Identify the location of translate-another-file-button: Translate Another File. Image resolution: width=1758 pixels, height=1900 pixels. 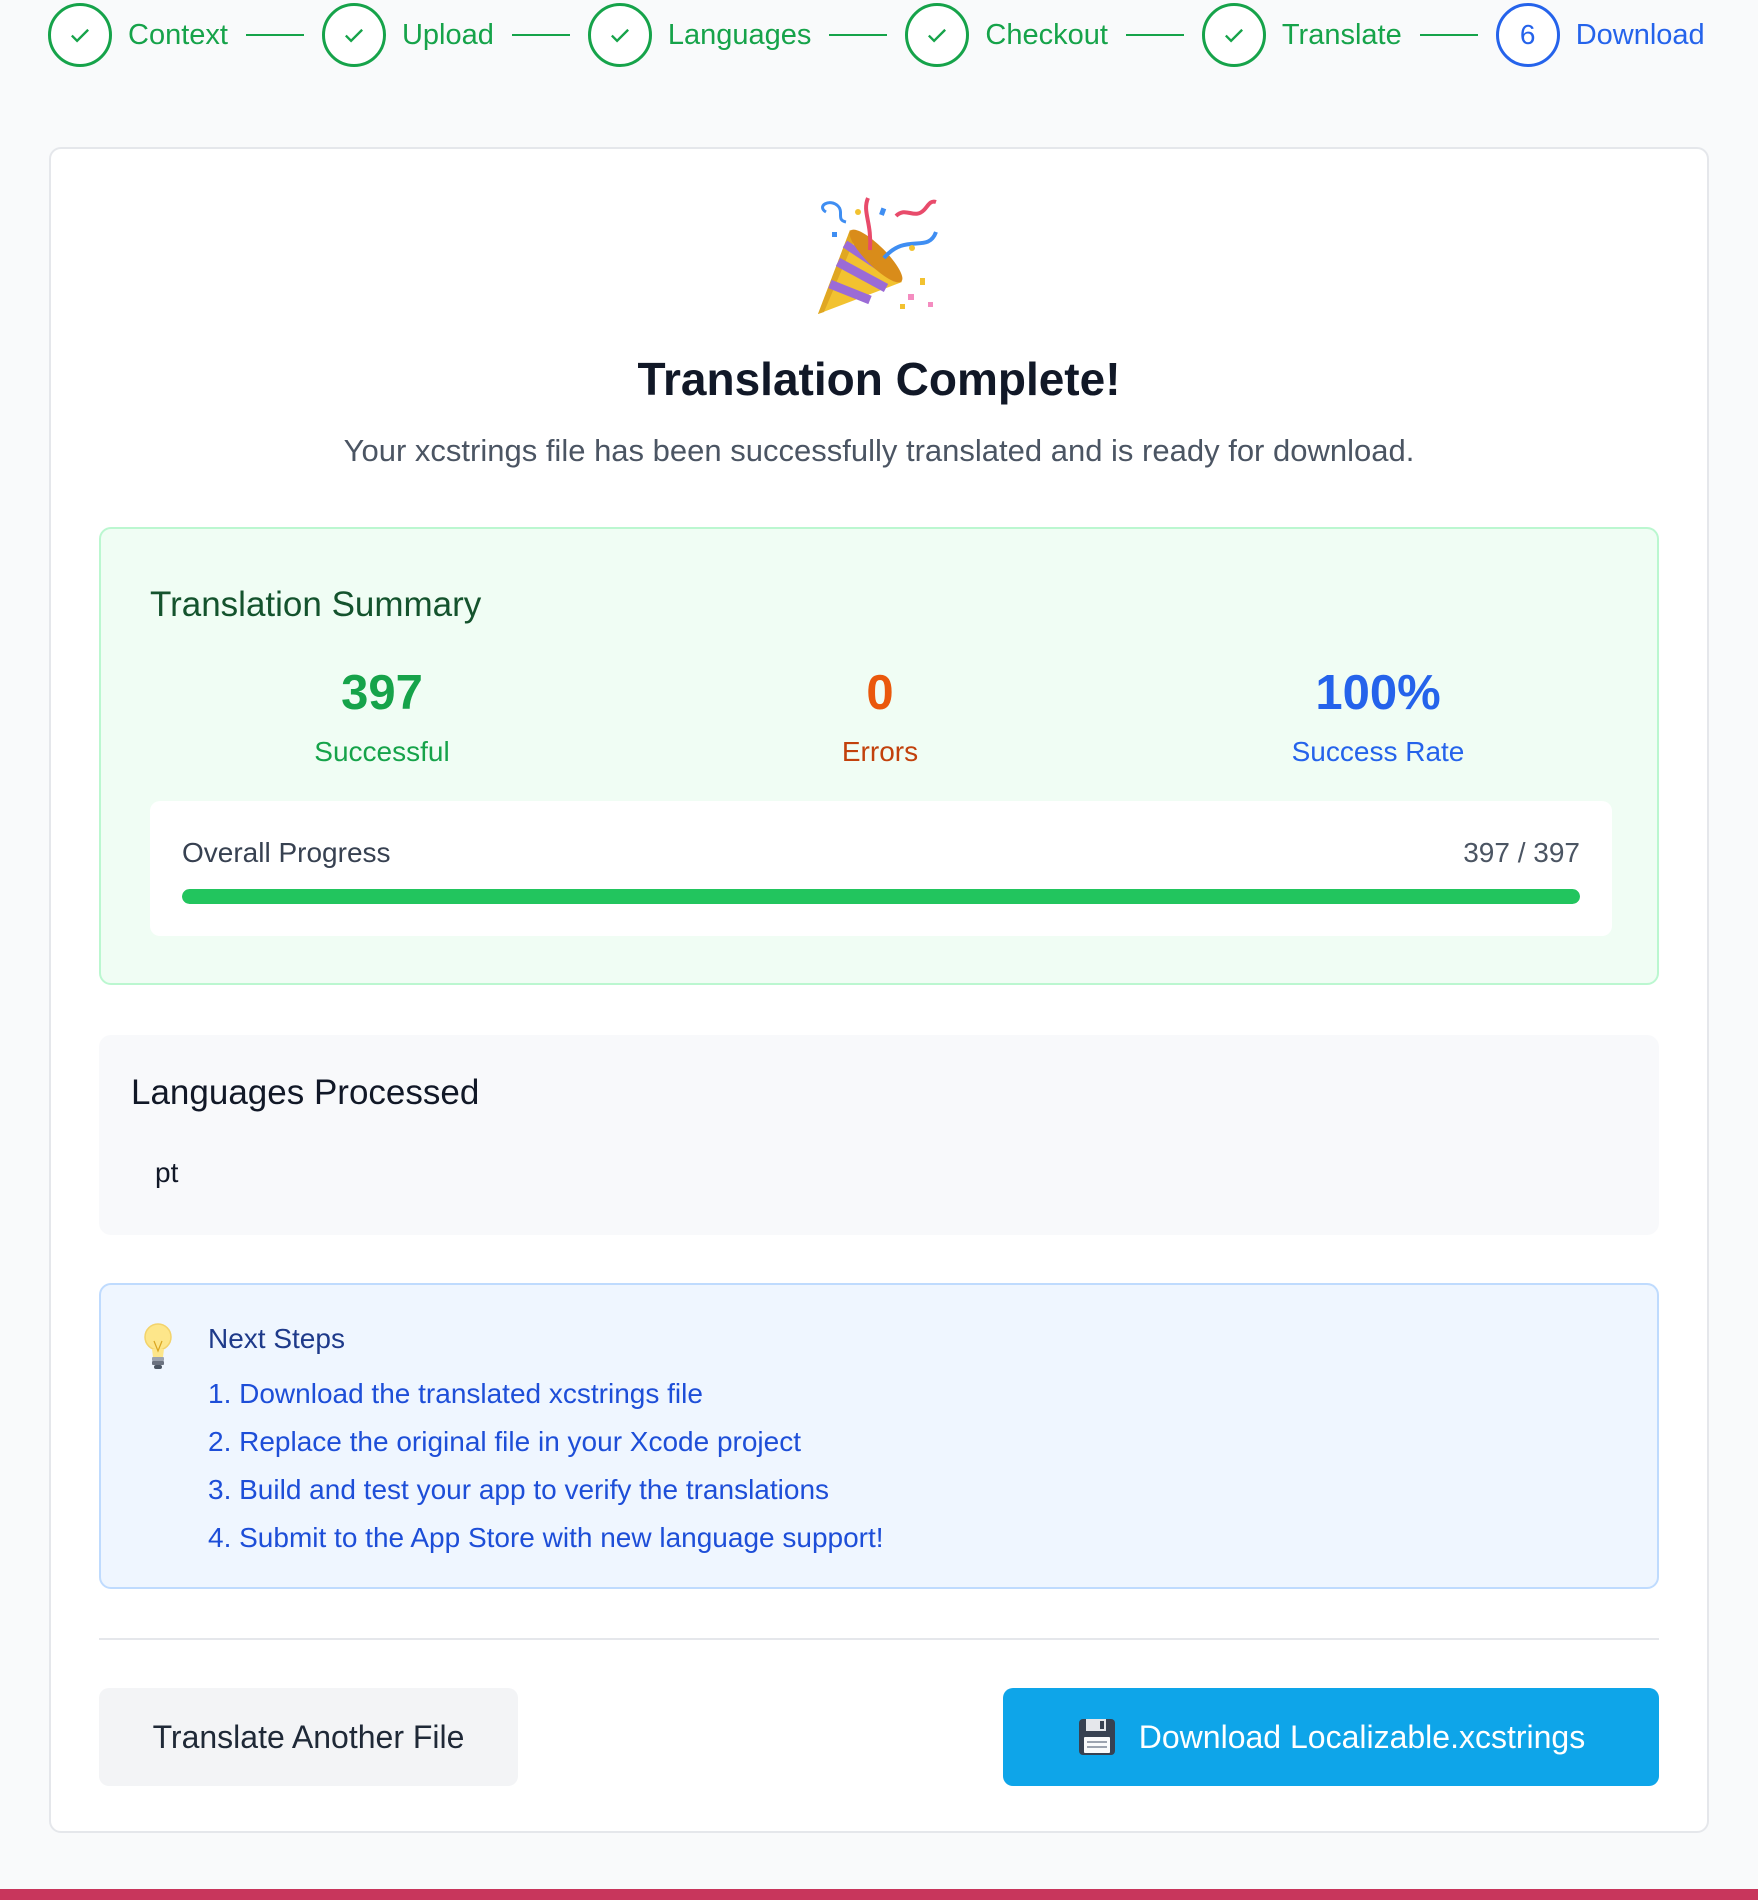
(308, 1737).